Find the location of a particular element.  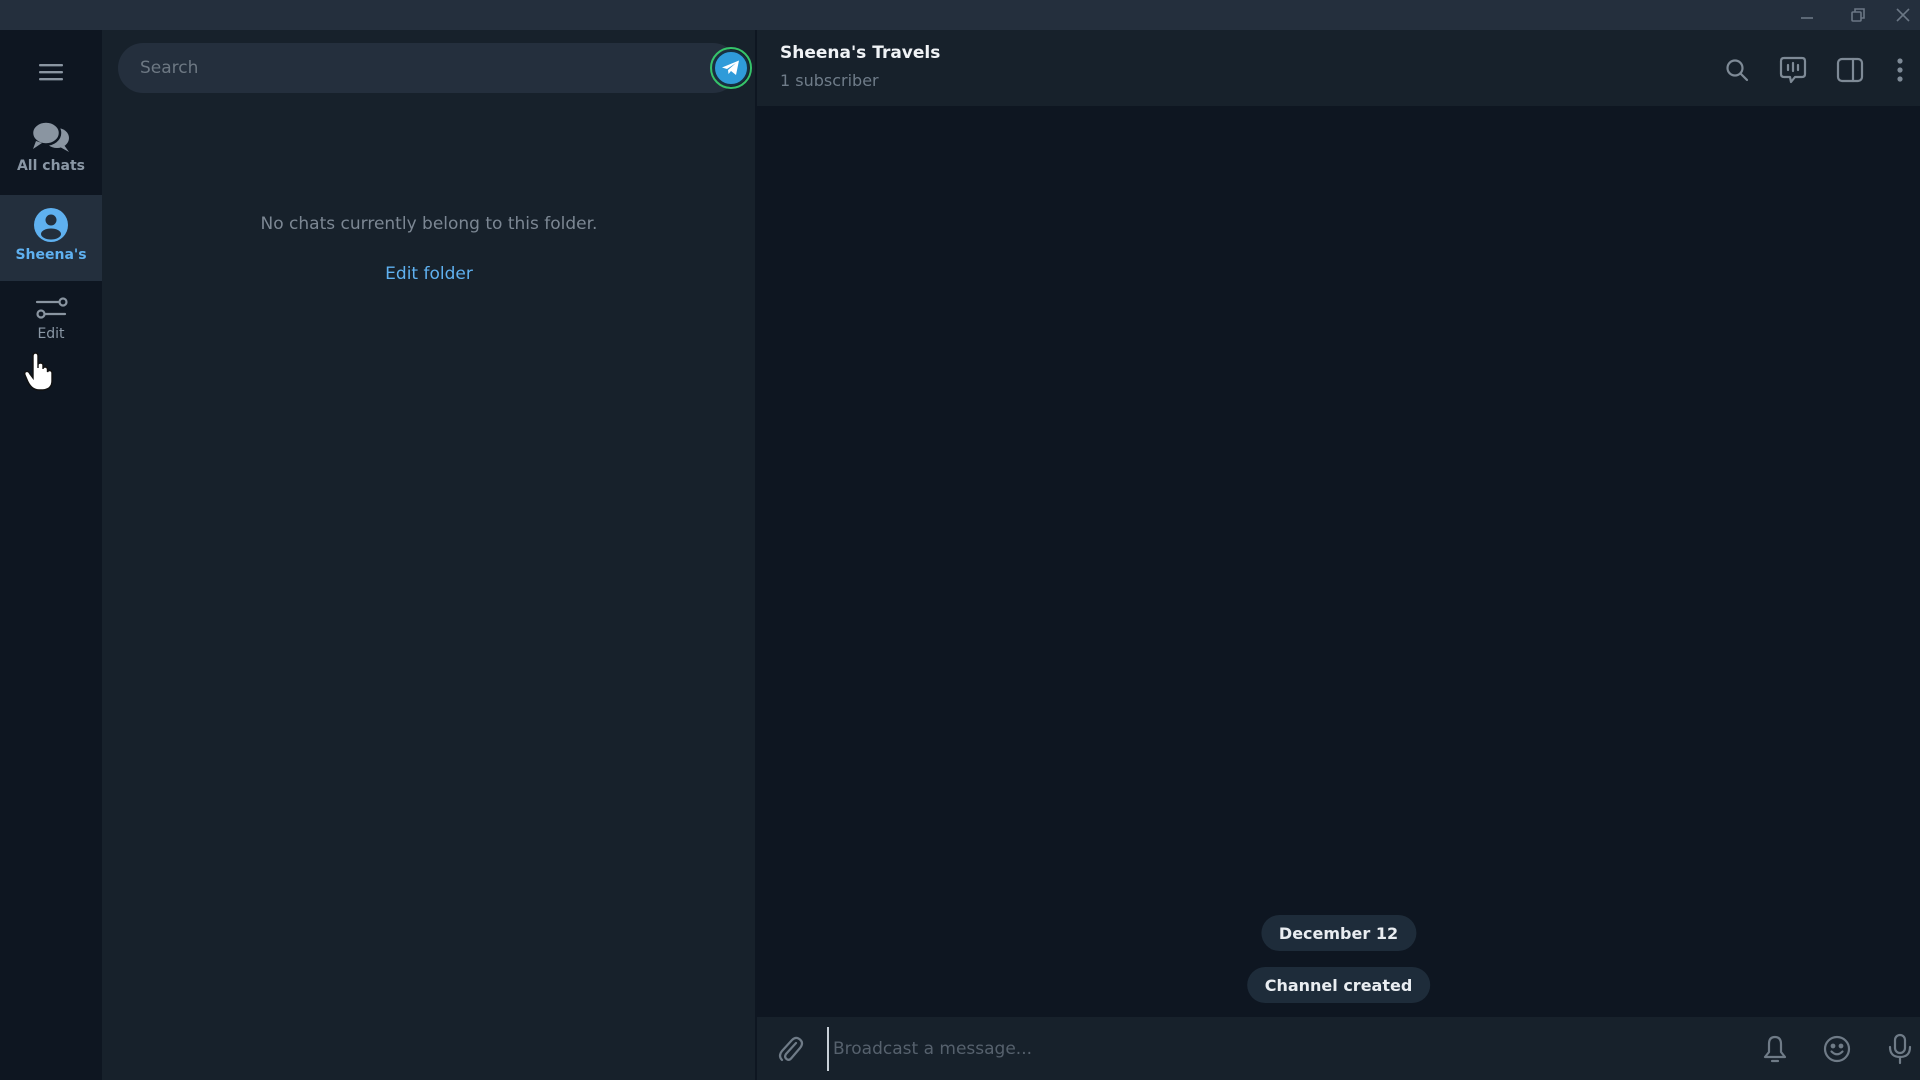

folder-all-chats: All chats is located at coordinates (51, 151).